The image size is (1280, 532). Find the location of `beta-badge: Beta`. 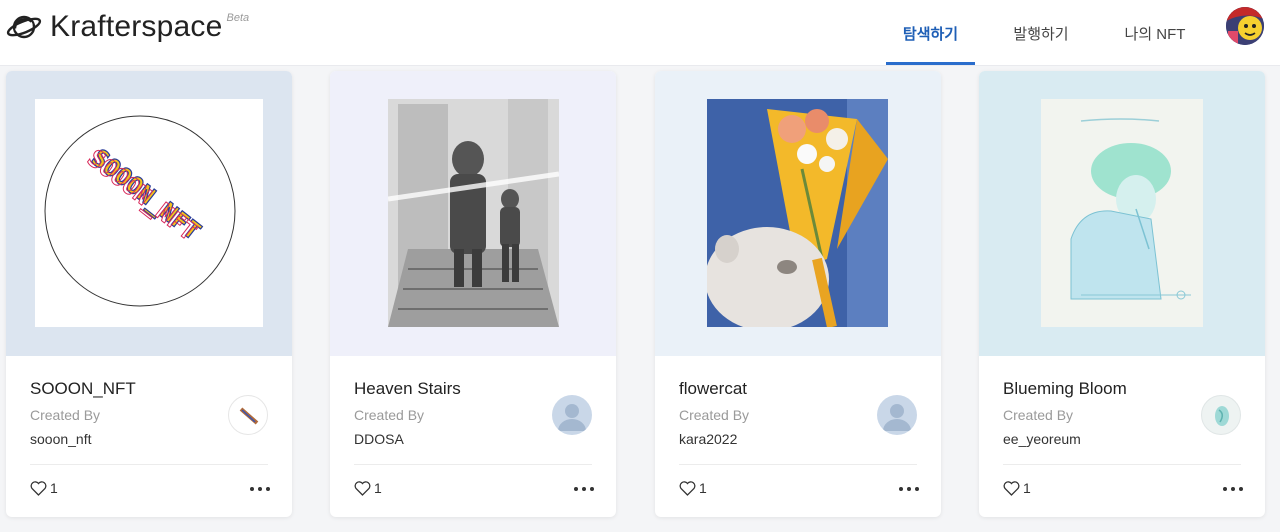

beta-badge: Beta is located at coordinates (238, 18).